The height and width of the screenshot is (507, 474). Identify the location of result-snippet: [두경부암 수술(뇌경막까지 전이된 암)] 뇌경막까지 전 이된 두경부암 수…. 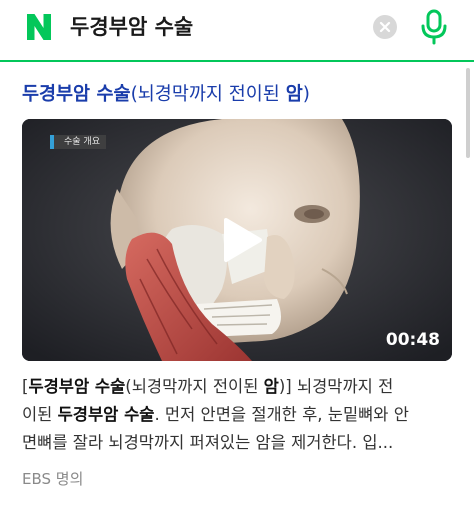
(234, 415).